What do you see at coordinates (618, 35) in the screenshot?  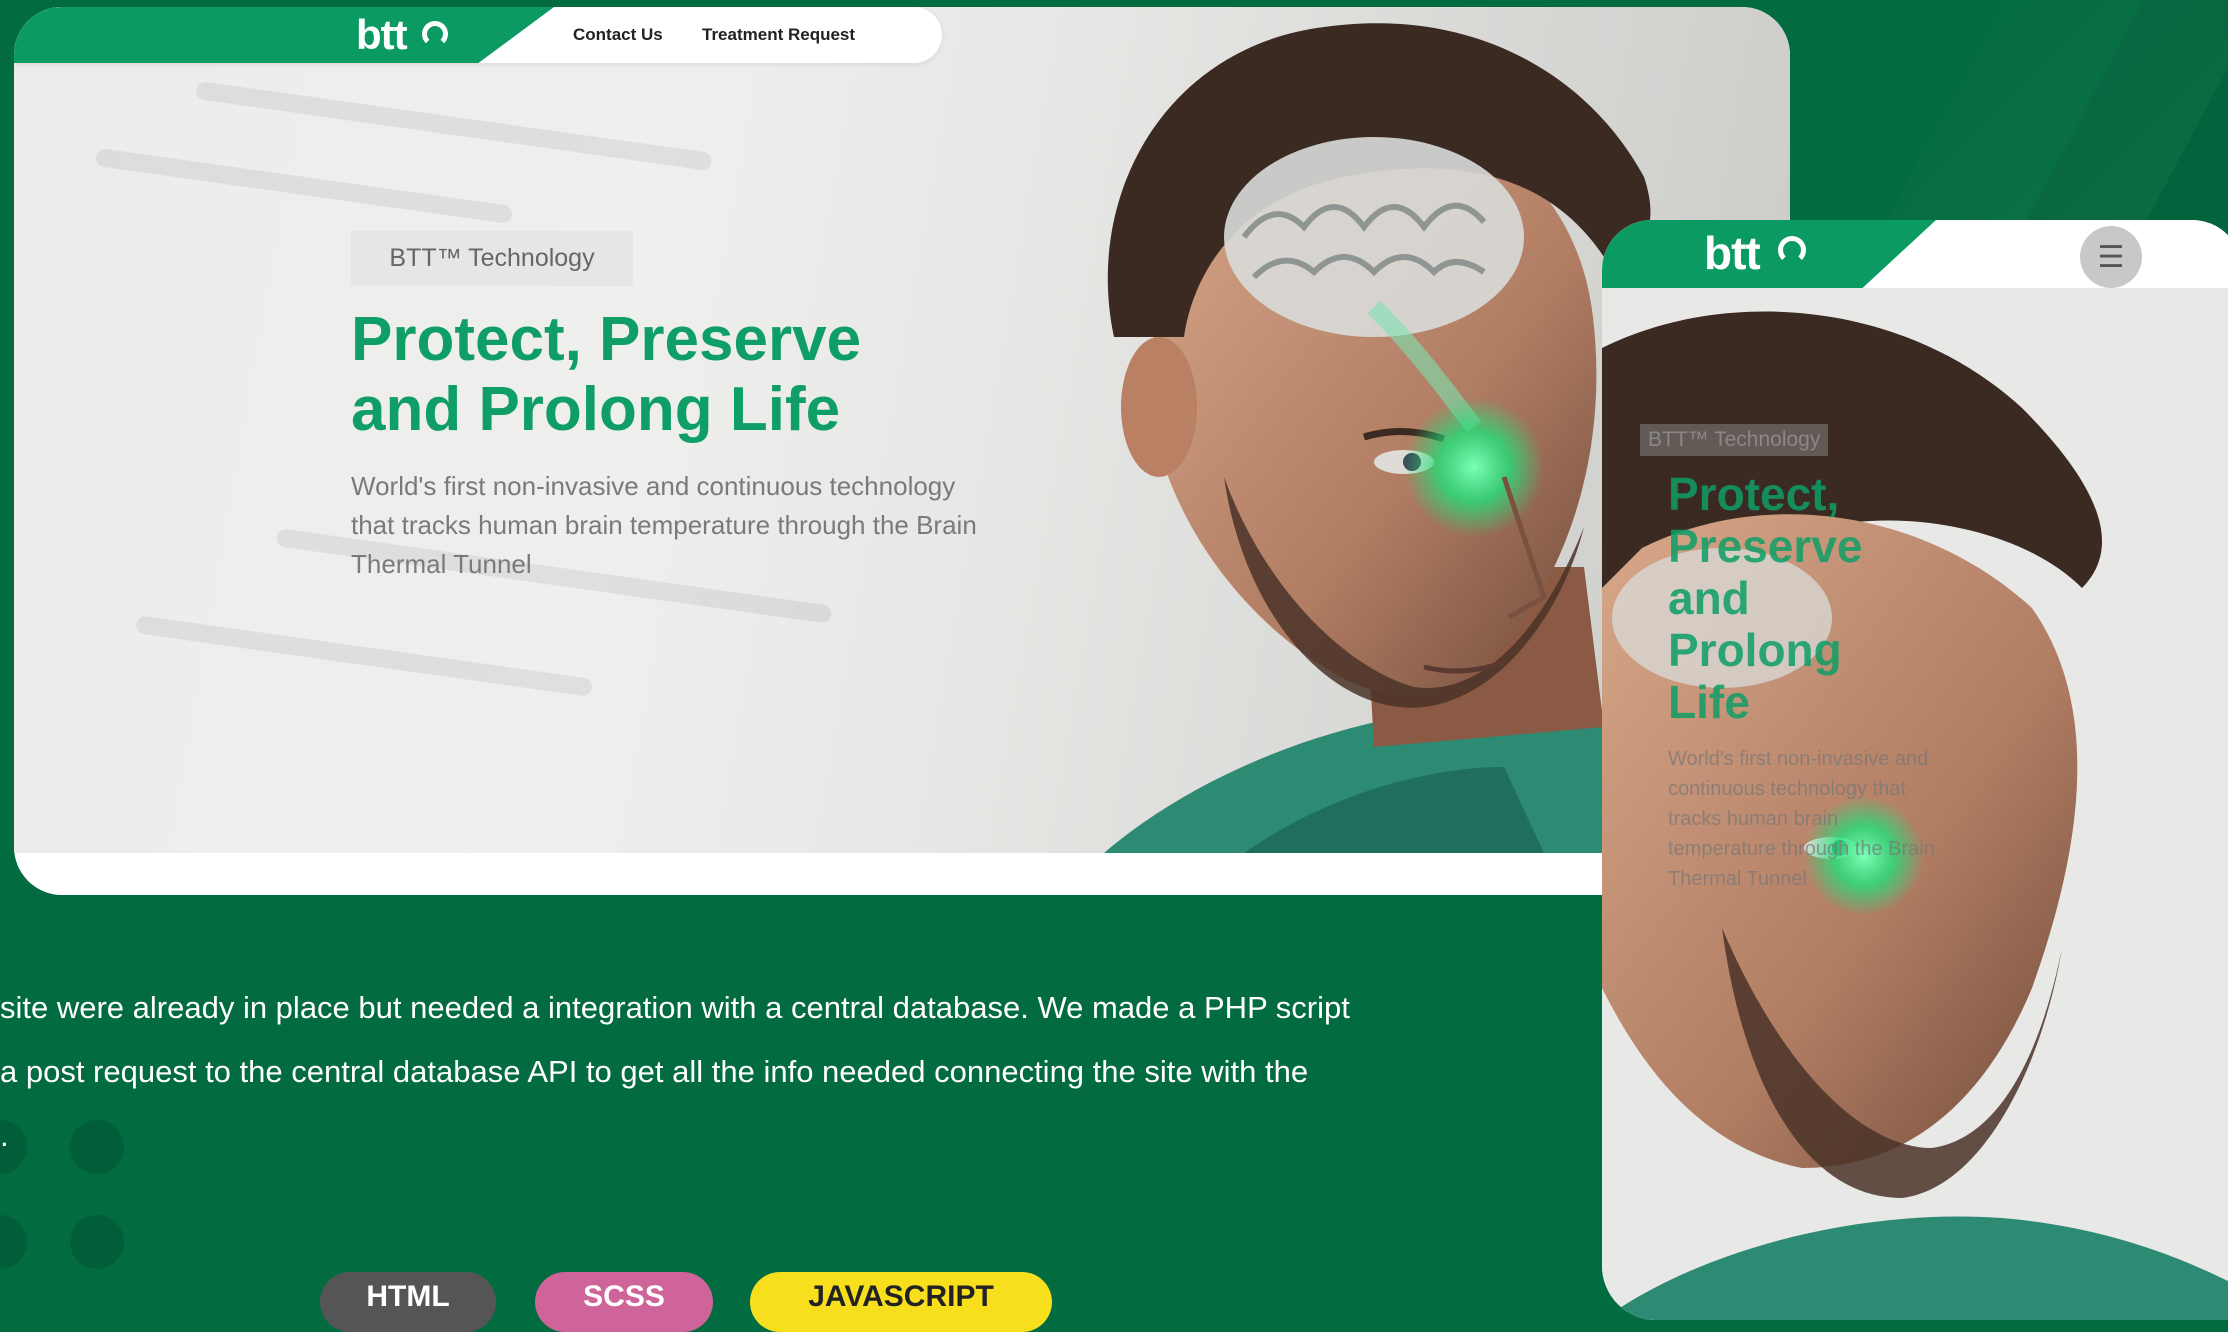 I see `nav-link-contact-us: Contact Us` at bounding box center [618, 35].